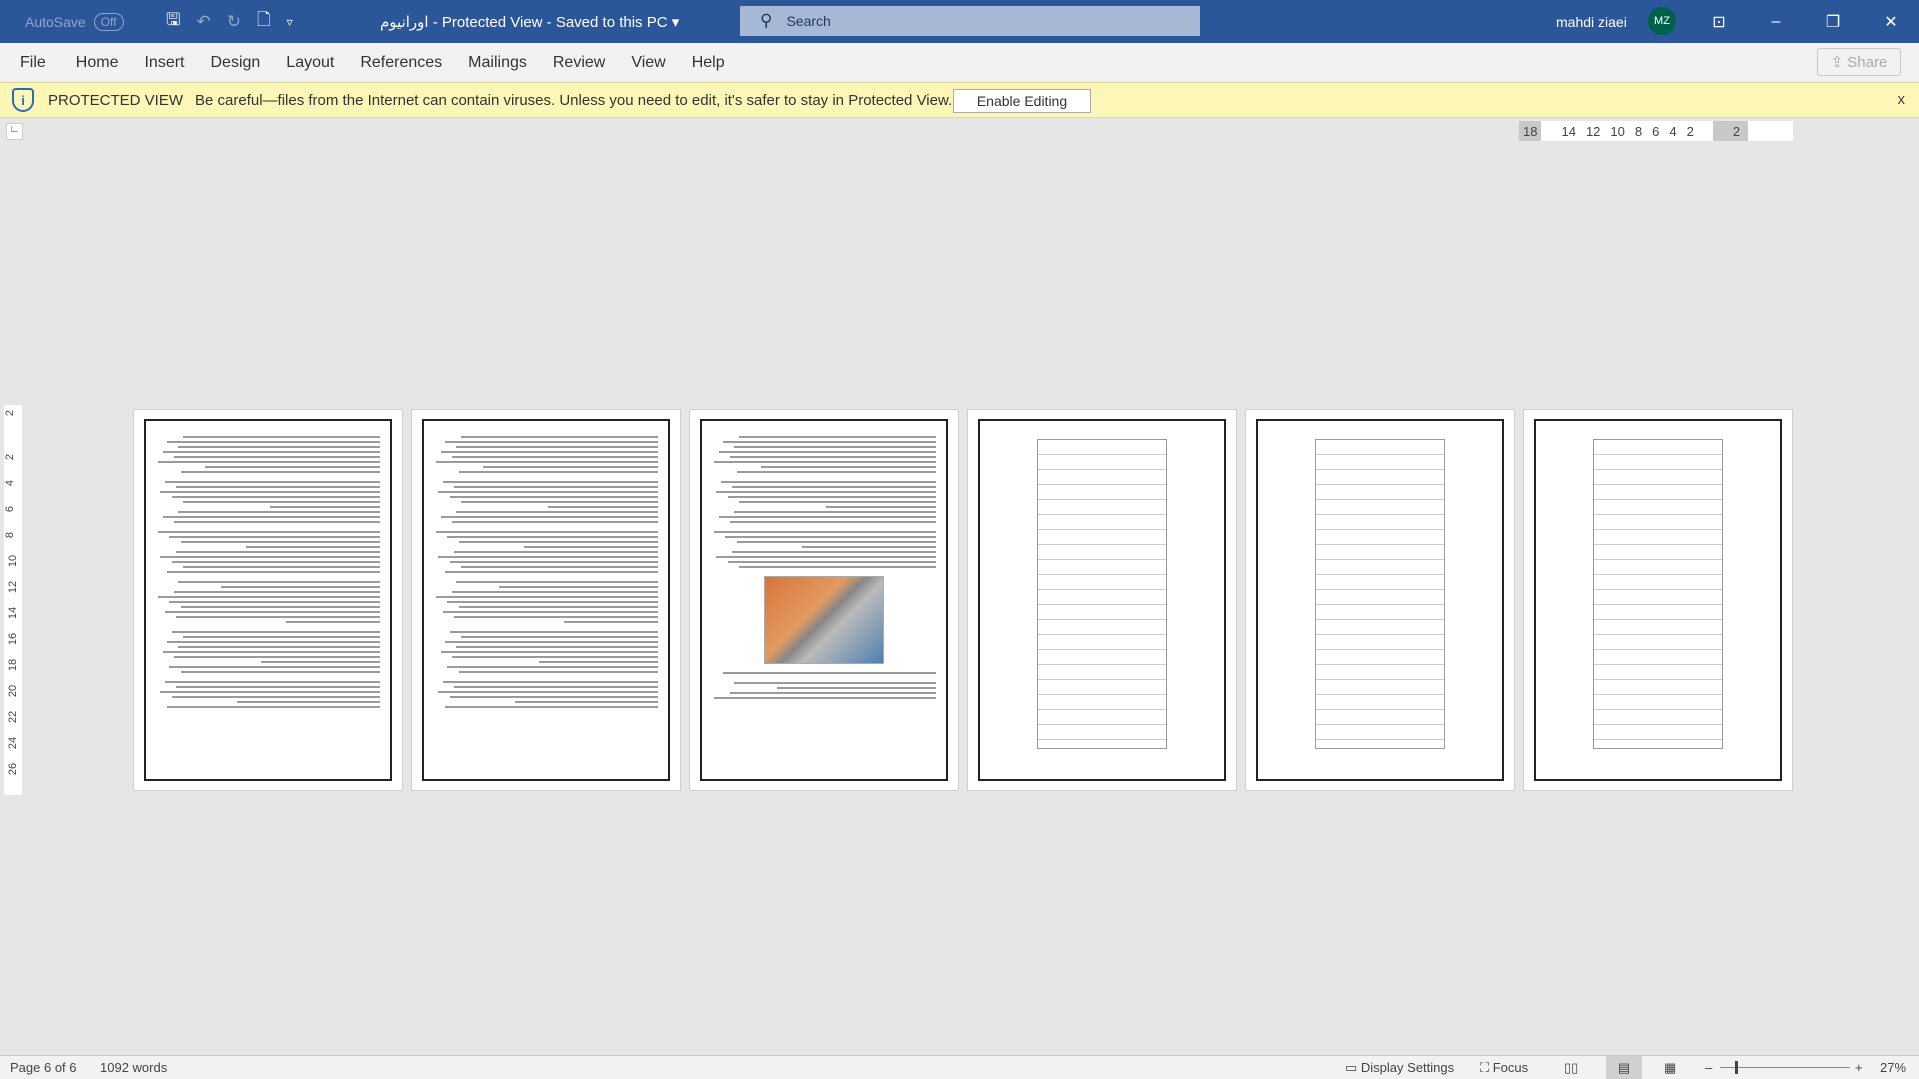 This screenshot has height=1079, width=1919. I want to click on autosave-state: Off, so click(108, 21).